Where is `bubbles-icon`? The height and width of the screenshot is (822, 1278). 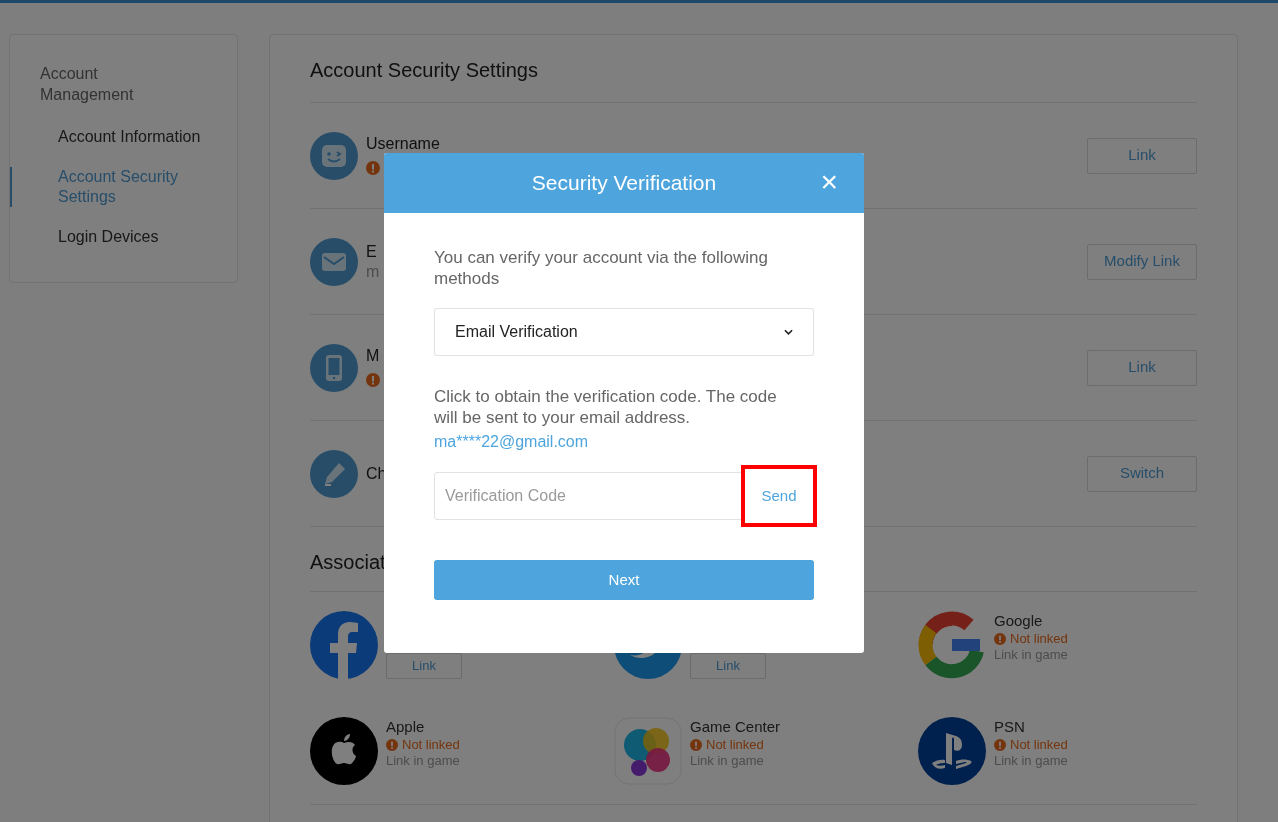
bubbles-icon is located at coordinates (648, 751).